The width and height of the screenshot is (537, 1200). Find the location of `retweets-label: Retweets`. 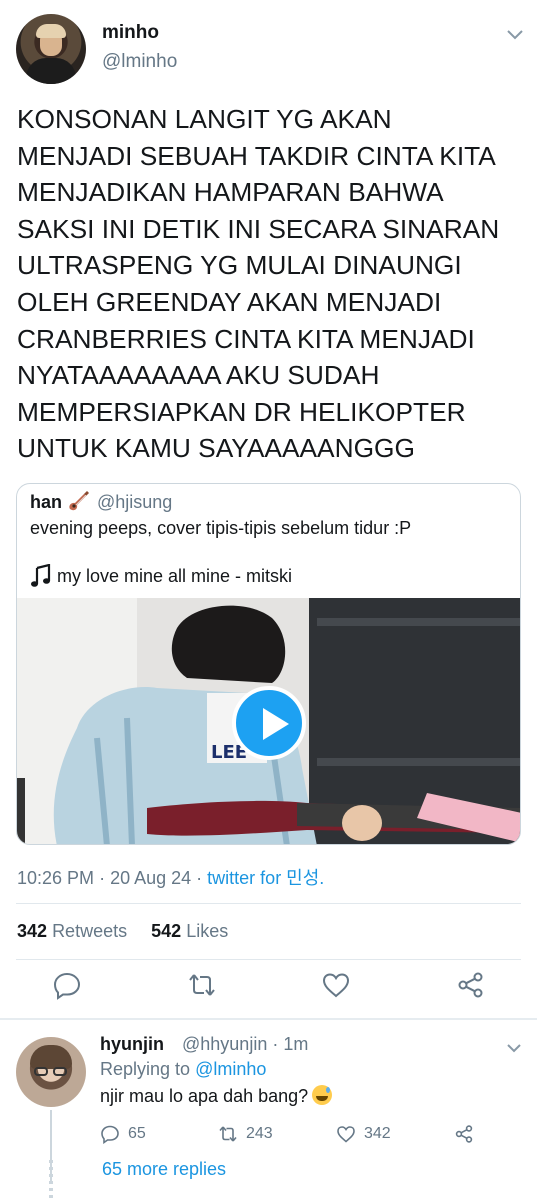

retweets-label: Retweets is located at coordinates (90, 931).